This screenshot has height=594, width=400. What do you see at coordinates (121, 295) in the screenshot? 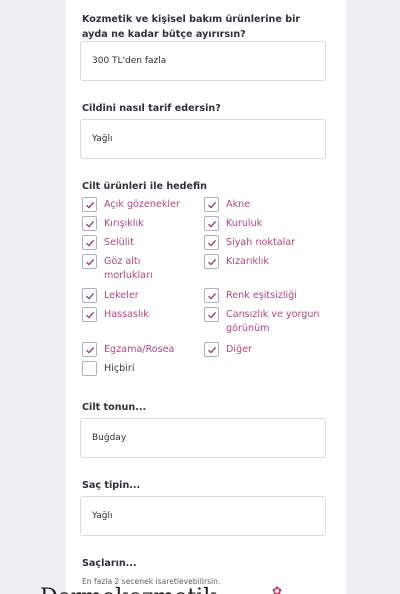
I see `option-label: Lekeler` at bounding box center [121, 295].